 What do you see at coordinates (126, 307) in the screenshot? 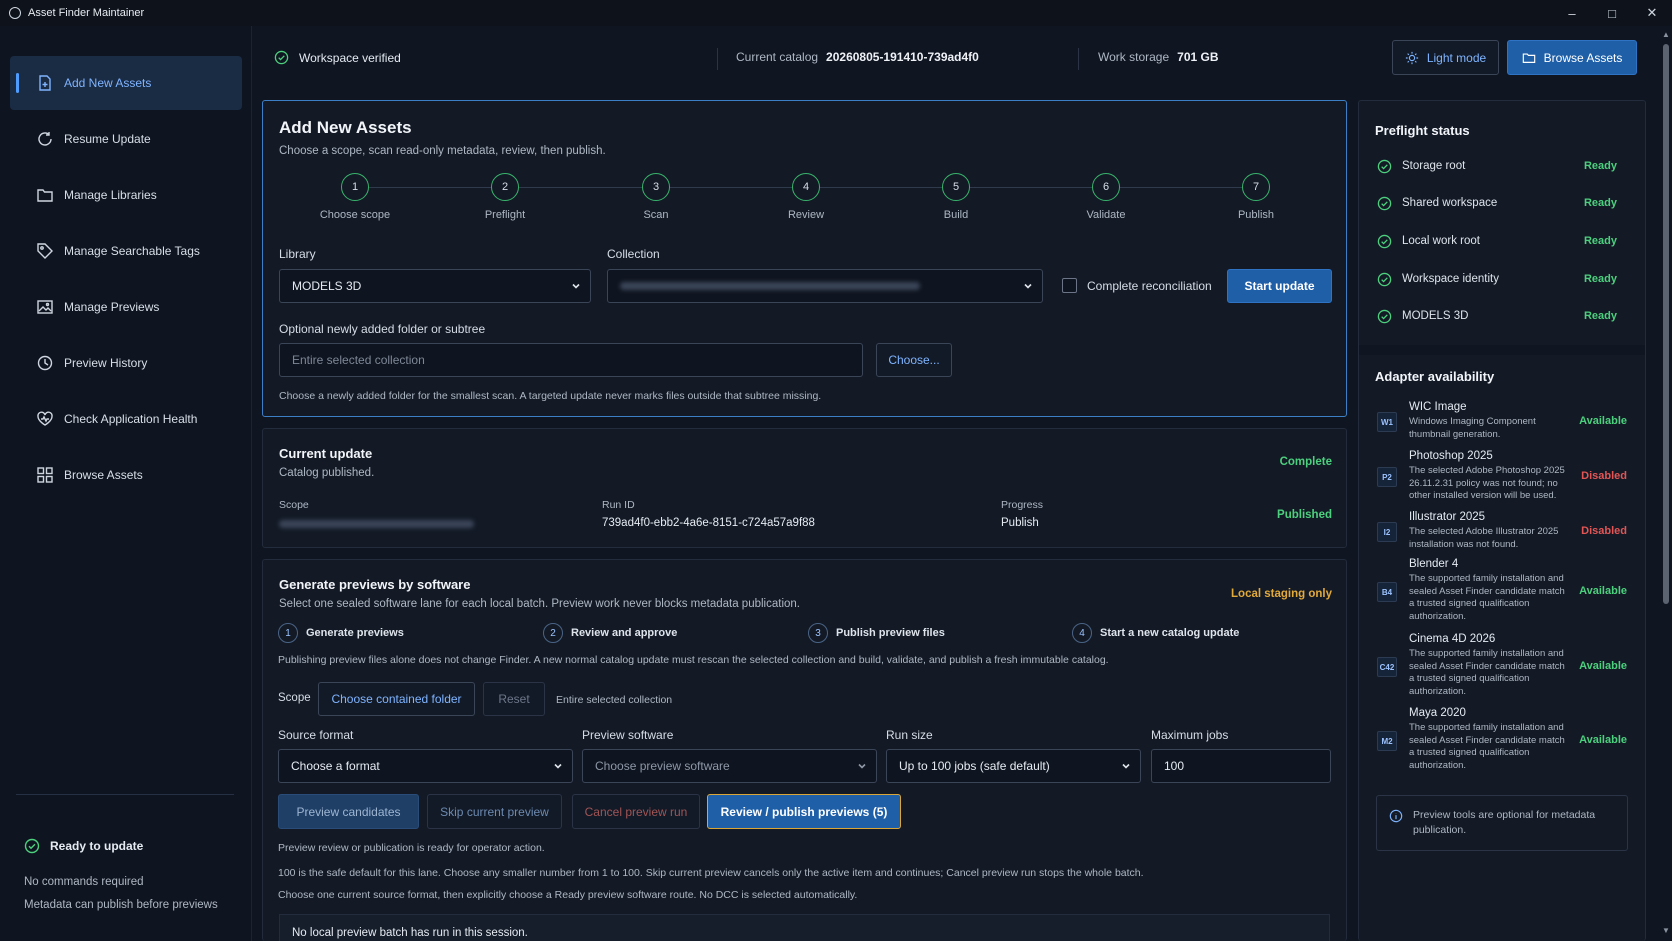
I see `sidebar-item-manage-previews: Manage Previews` at bounding box center [126, 307].